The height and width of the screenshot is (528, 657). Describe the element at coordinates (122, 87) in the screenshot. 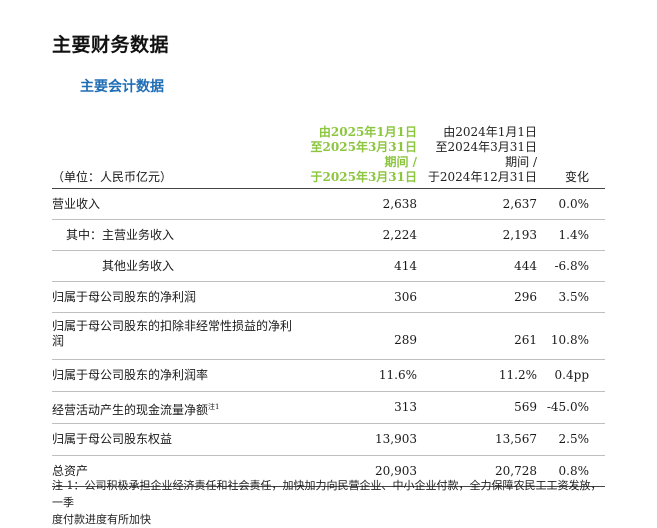

I see `section-title: 主要会计数据` at that location.